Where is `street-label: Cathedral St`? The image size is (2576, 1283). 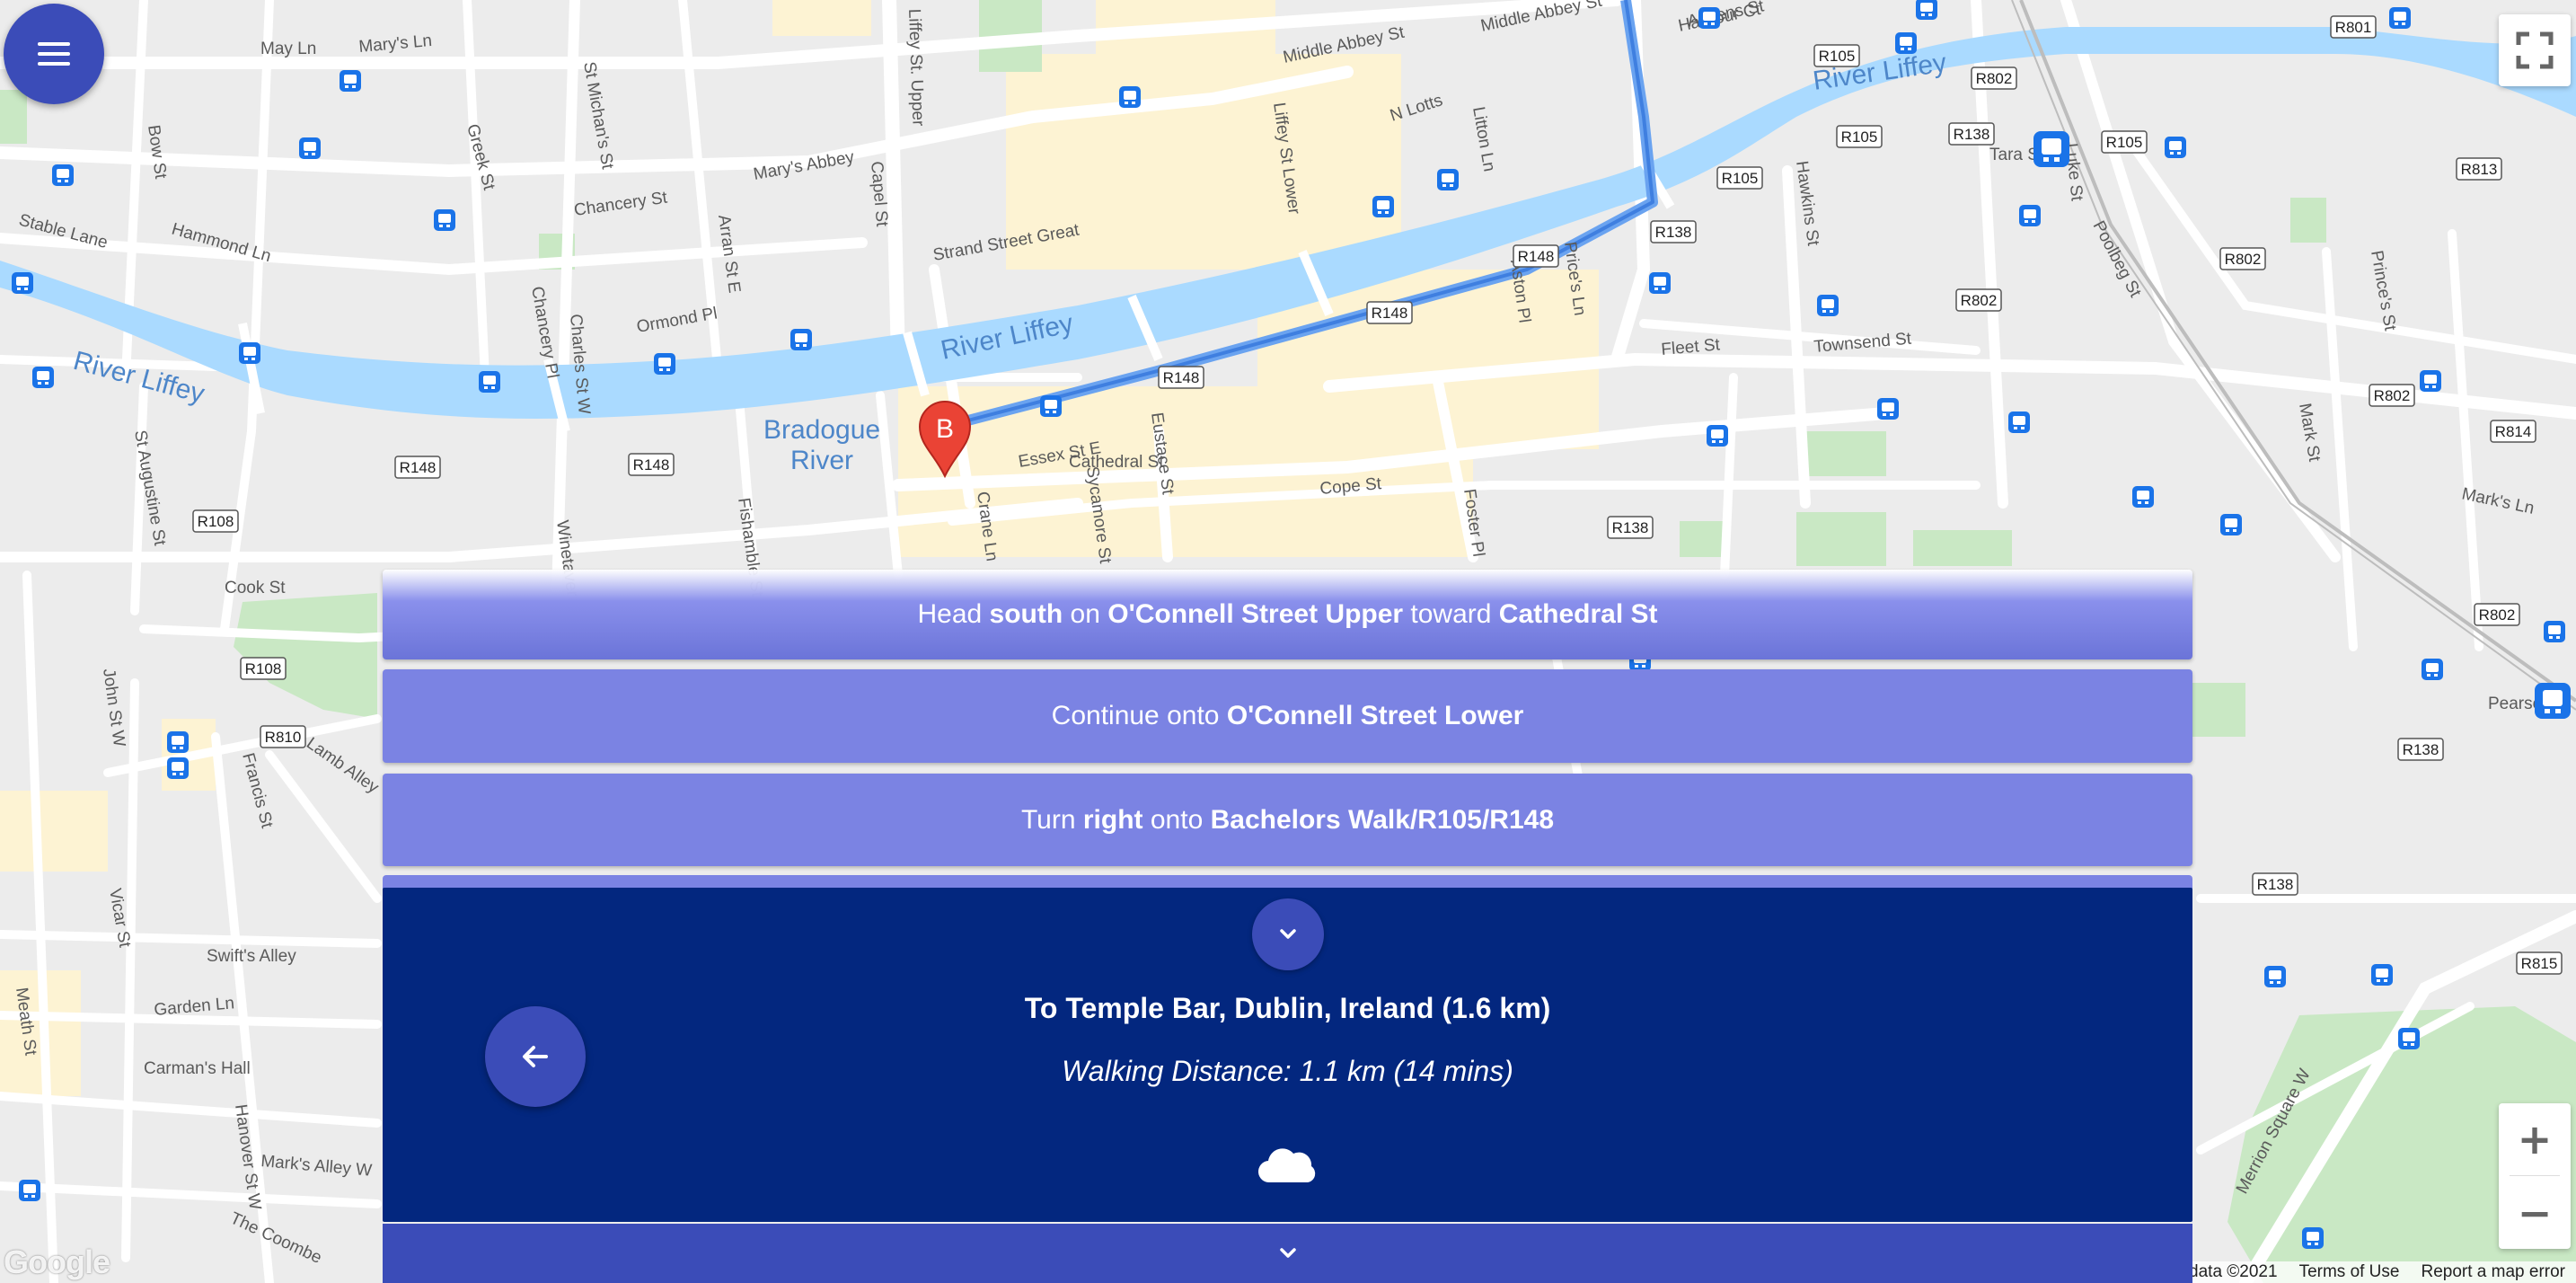 street-label: Cathedral St is located at coordinates (1116, 463).